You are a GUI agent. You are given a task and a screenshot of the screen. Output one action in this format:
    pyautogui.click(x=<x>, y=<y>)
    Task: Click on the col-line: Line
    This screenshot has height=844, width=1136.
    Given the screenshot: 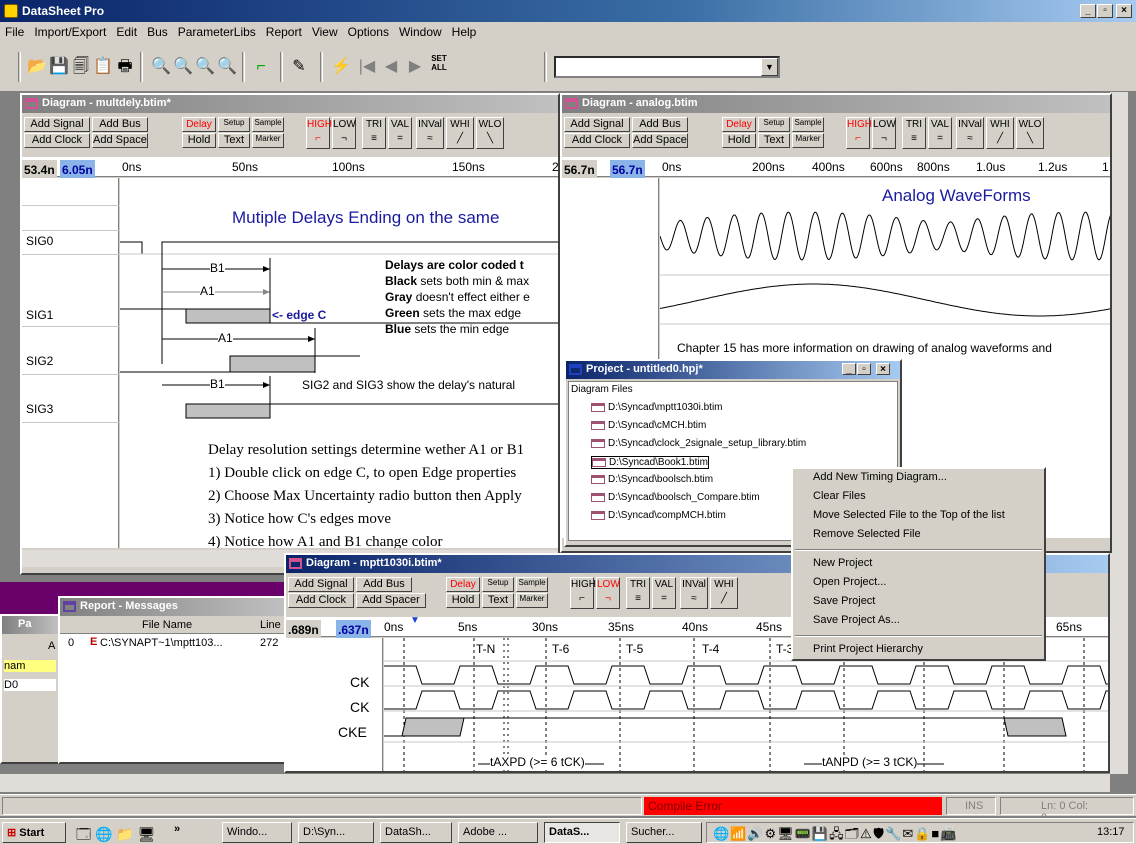 What is the action you would take?
    pyautogui.click(x=270, y=625)
    